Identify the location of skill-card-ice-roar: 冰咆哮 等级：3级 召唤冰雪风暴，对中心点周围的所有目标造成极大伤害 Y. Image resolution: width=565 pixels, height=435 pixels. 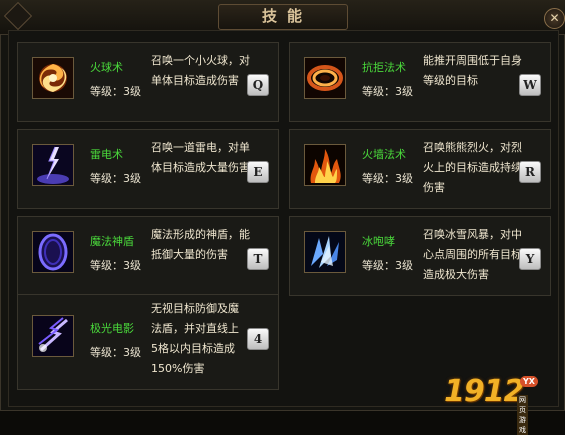
(420, 256).